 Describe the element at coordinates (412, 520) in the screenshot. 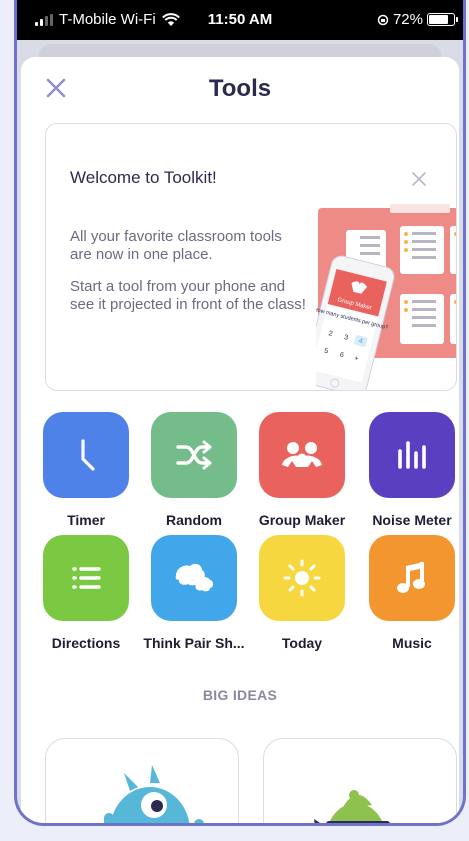

I see `tool-label: Noise Meter` at that location.